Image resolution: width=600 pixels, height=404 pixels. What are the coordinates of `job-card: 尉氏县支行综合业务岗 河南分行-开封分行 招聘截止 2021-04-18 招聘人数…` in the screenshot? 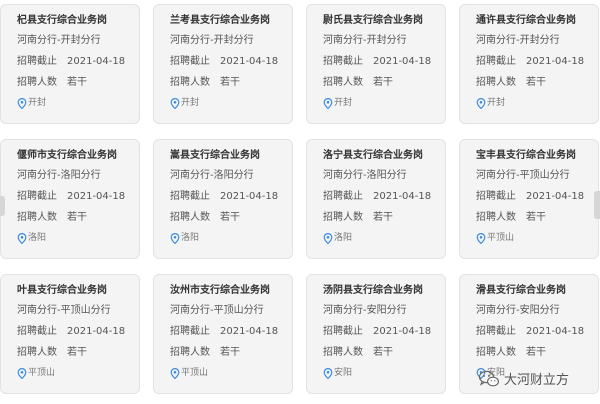 It's located at (376, 64).